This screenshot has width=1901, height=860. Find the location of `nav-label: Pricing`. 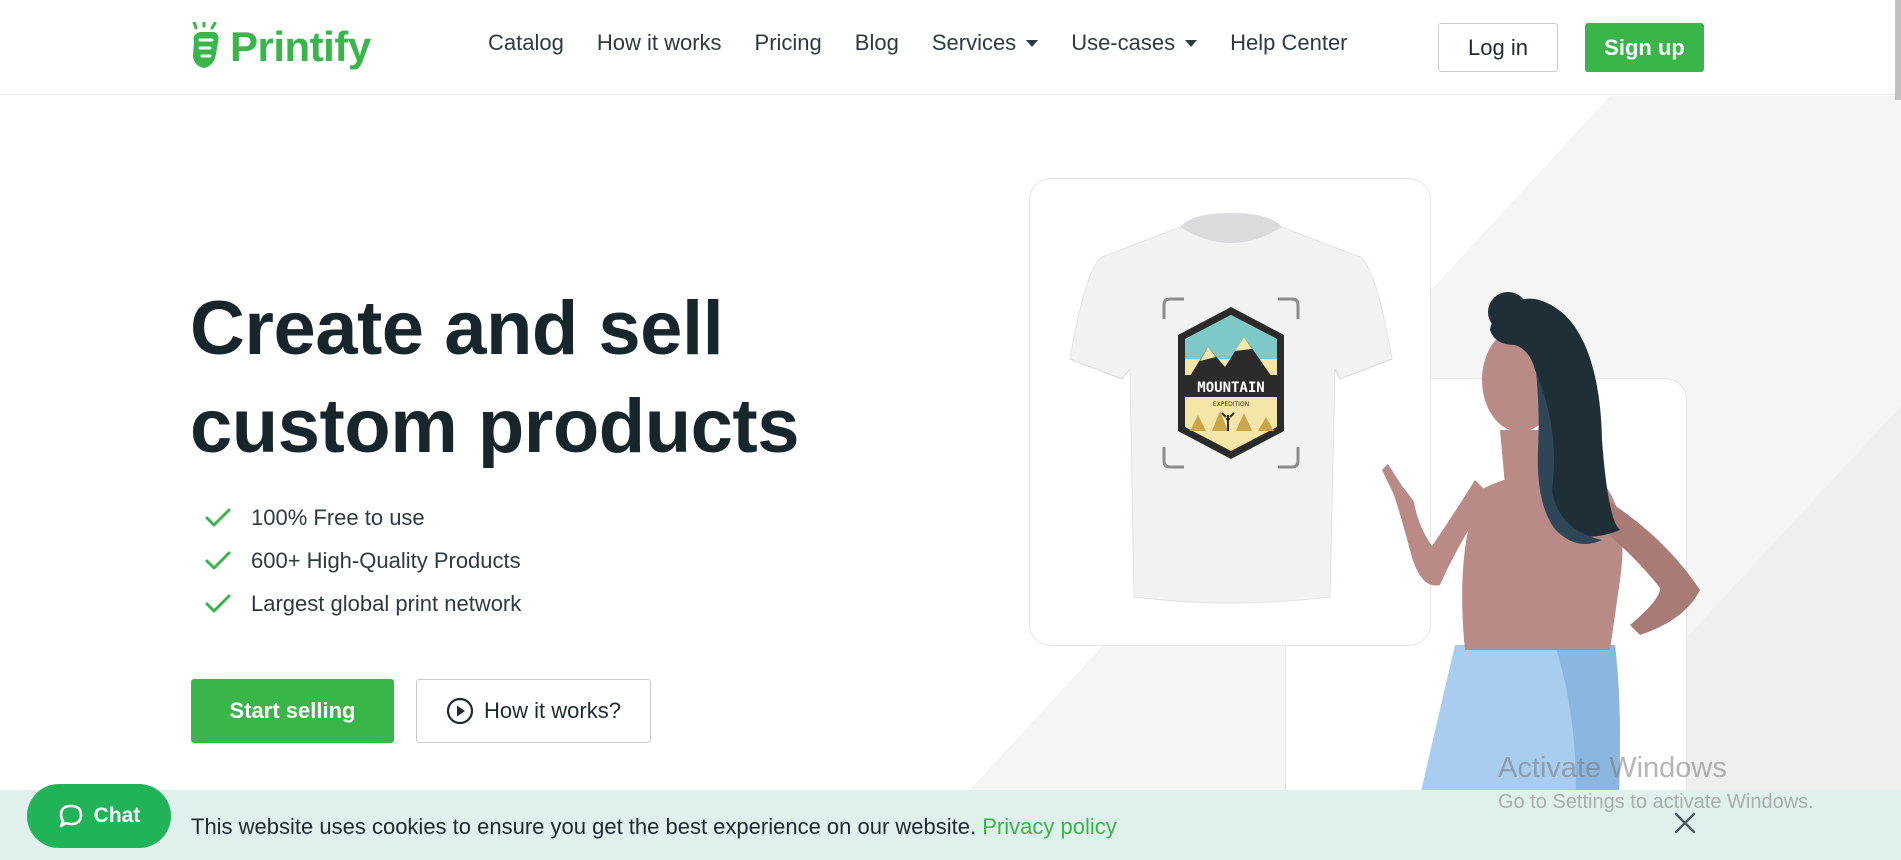

nav-label: Pricing is located at coordinates (788, 42).